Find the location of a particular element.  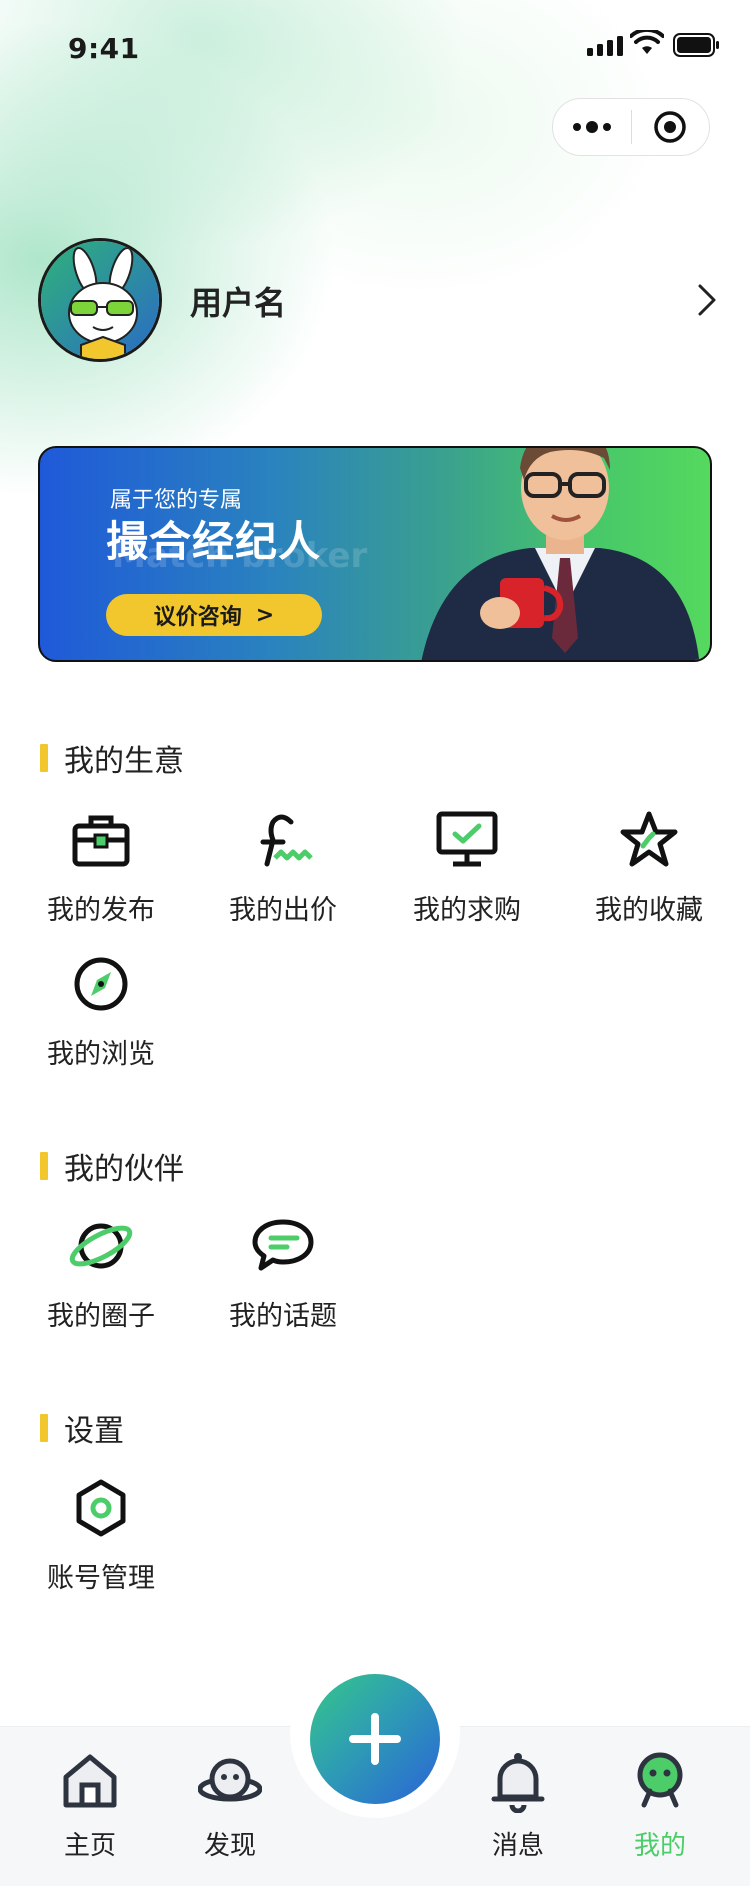

plus-icon is located at coordinates (375, 1739).